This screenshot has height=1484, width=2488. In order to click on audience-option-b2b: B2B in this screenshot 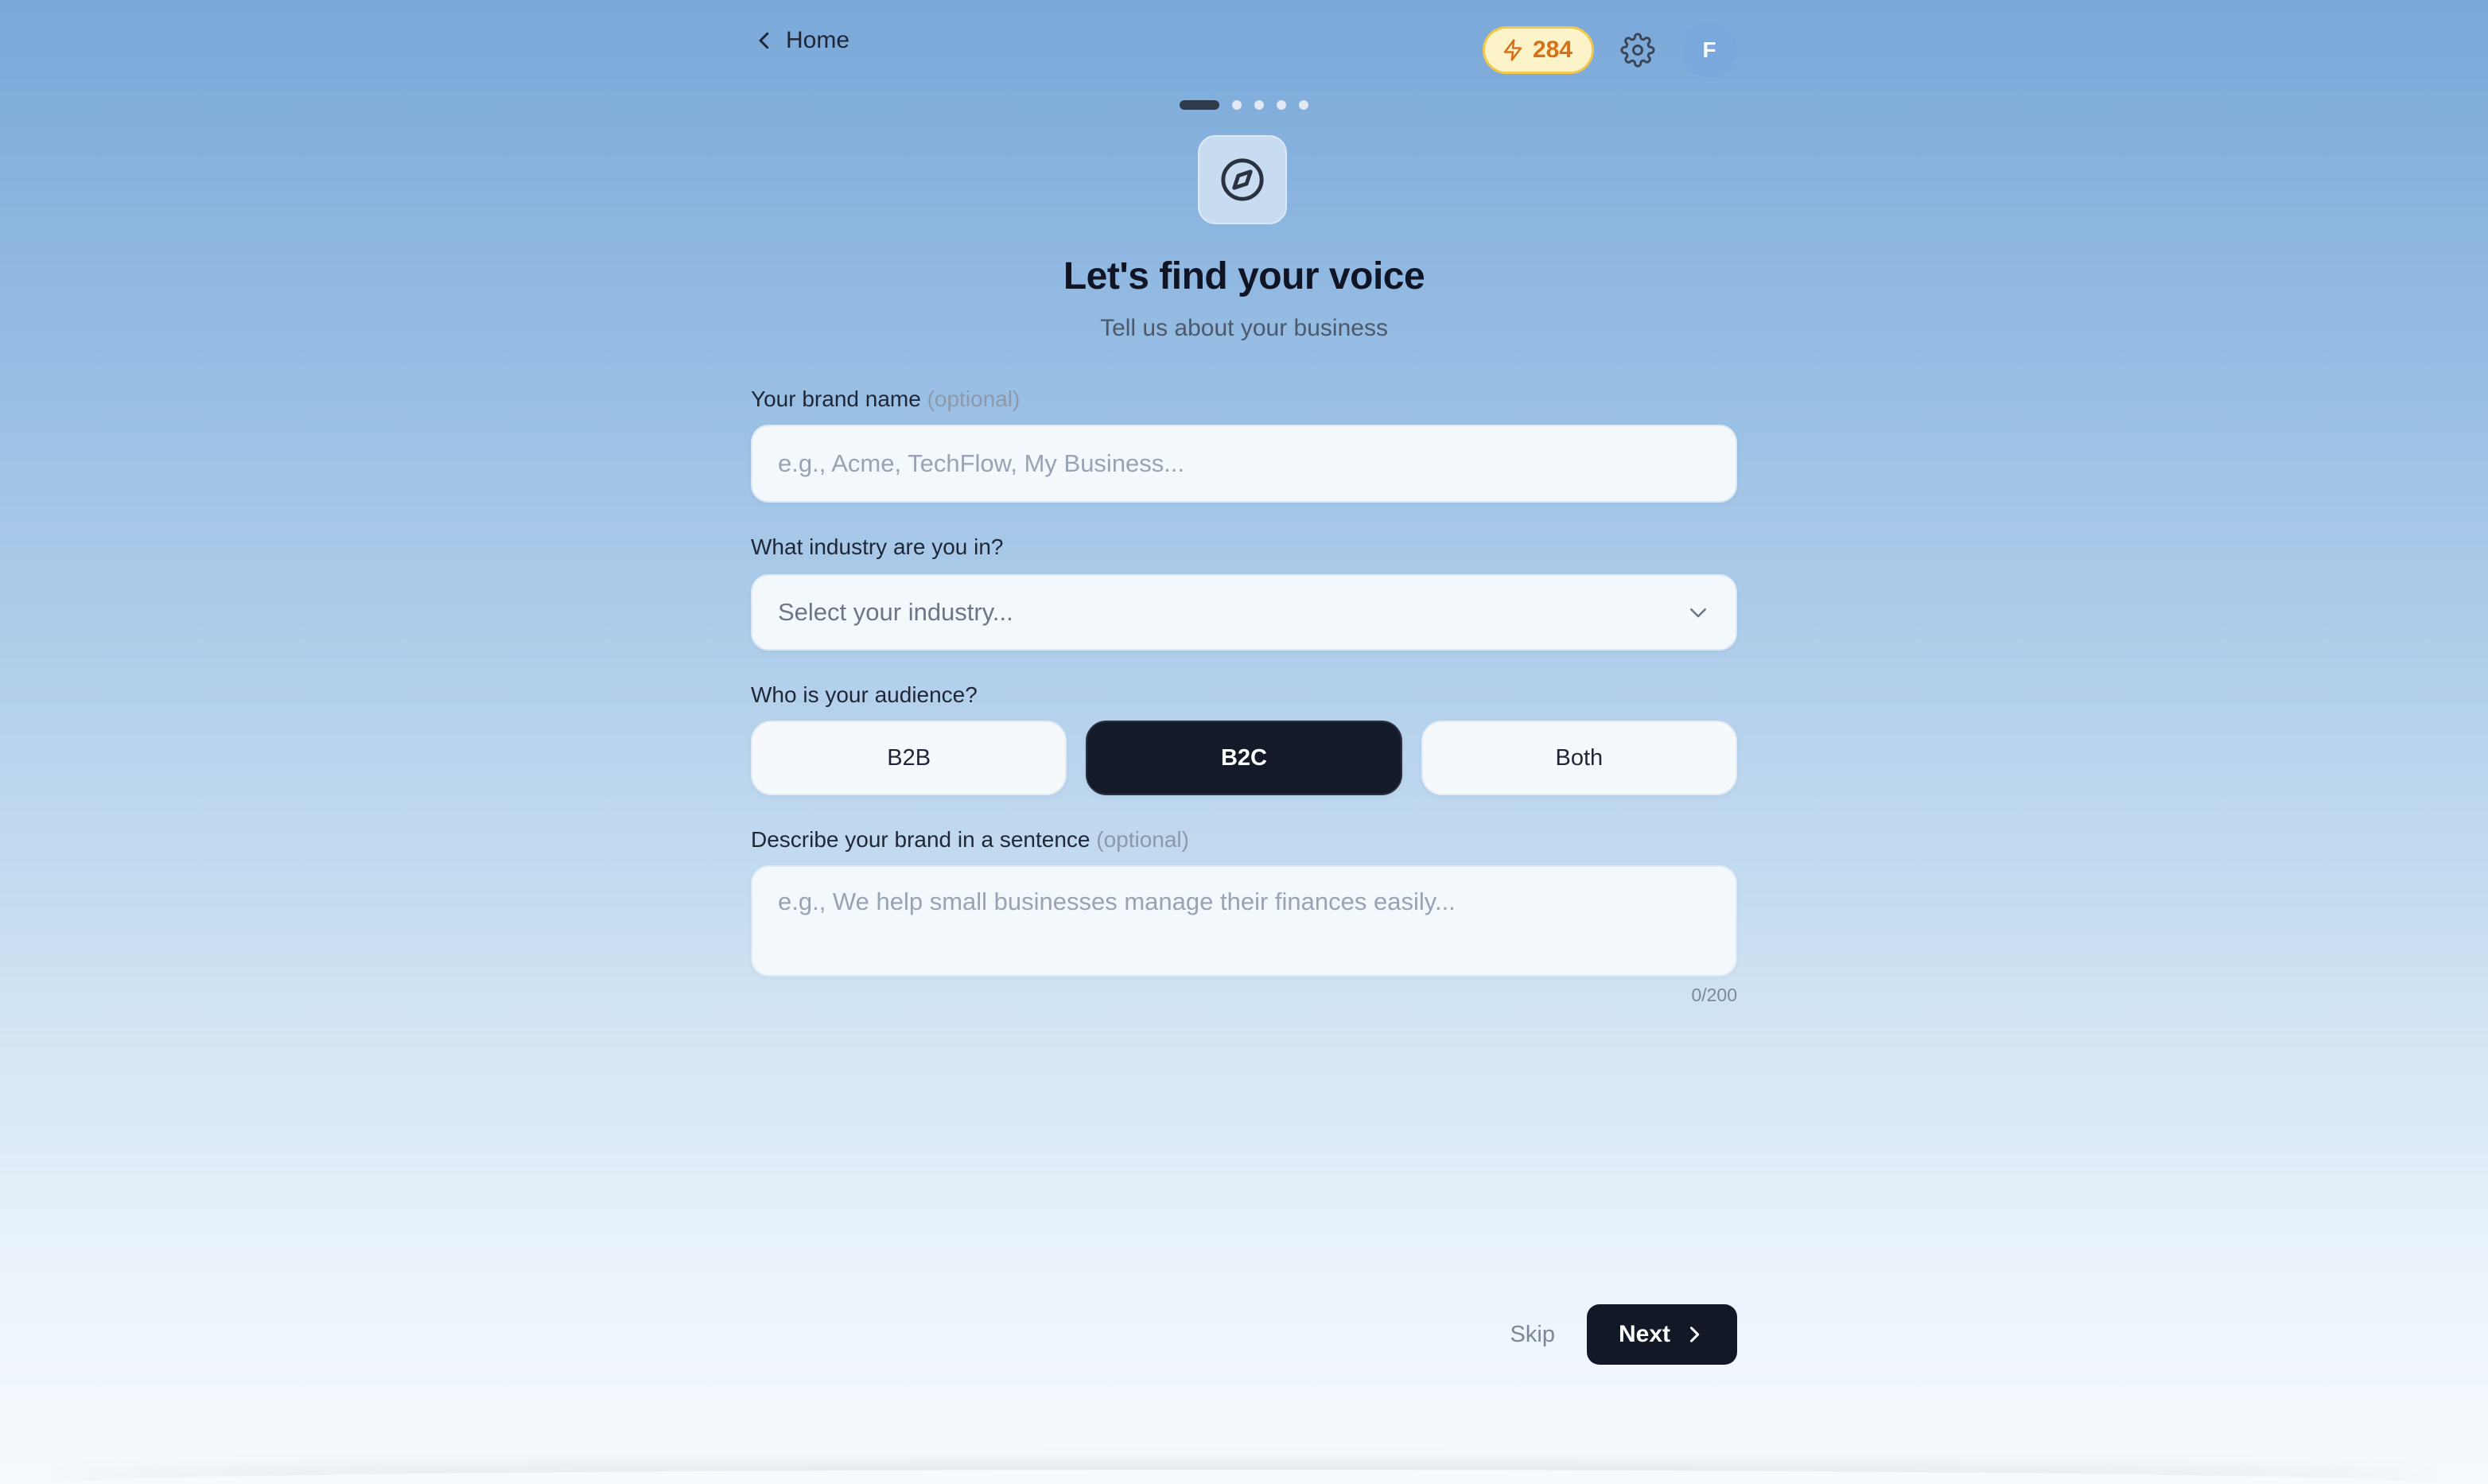, I will do `click(909, 758)`.